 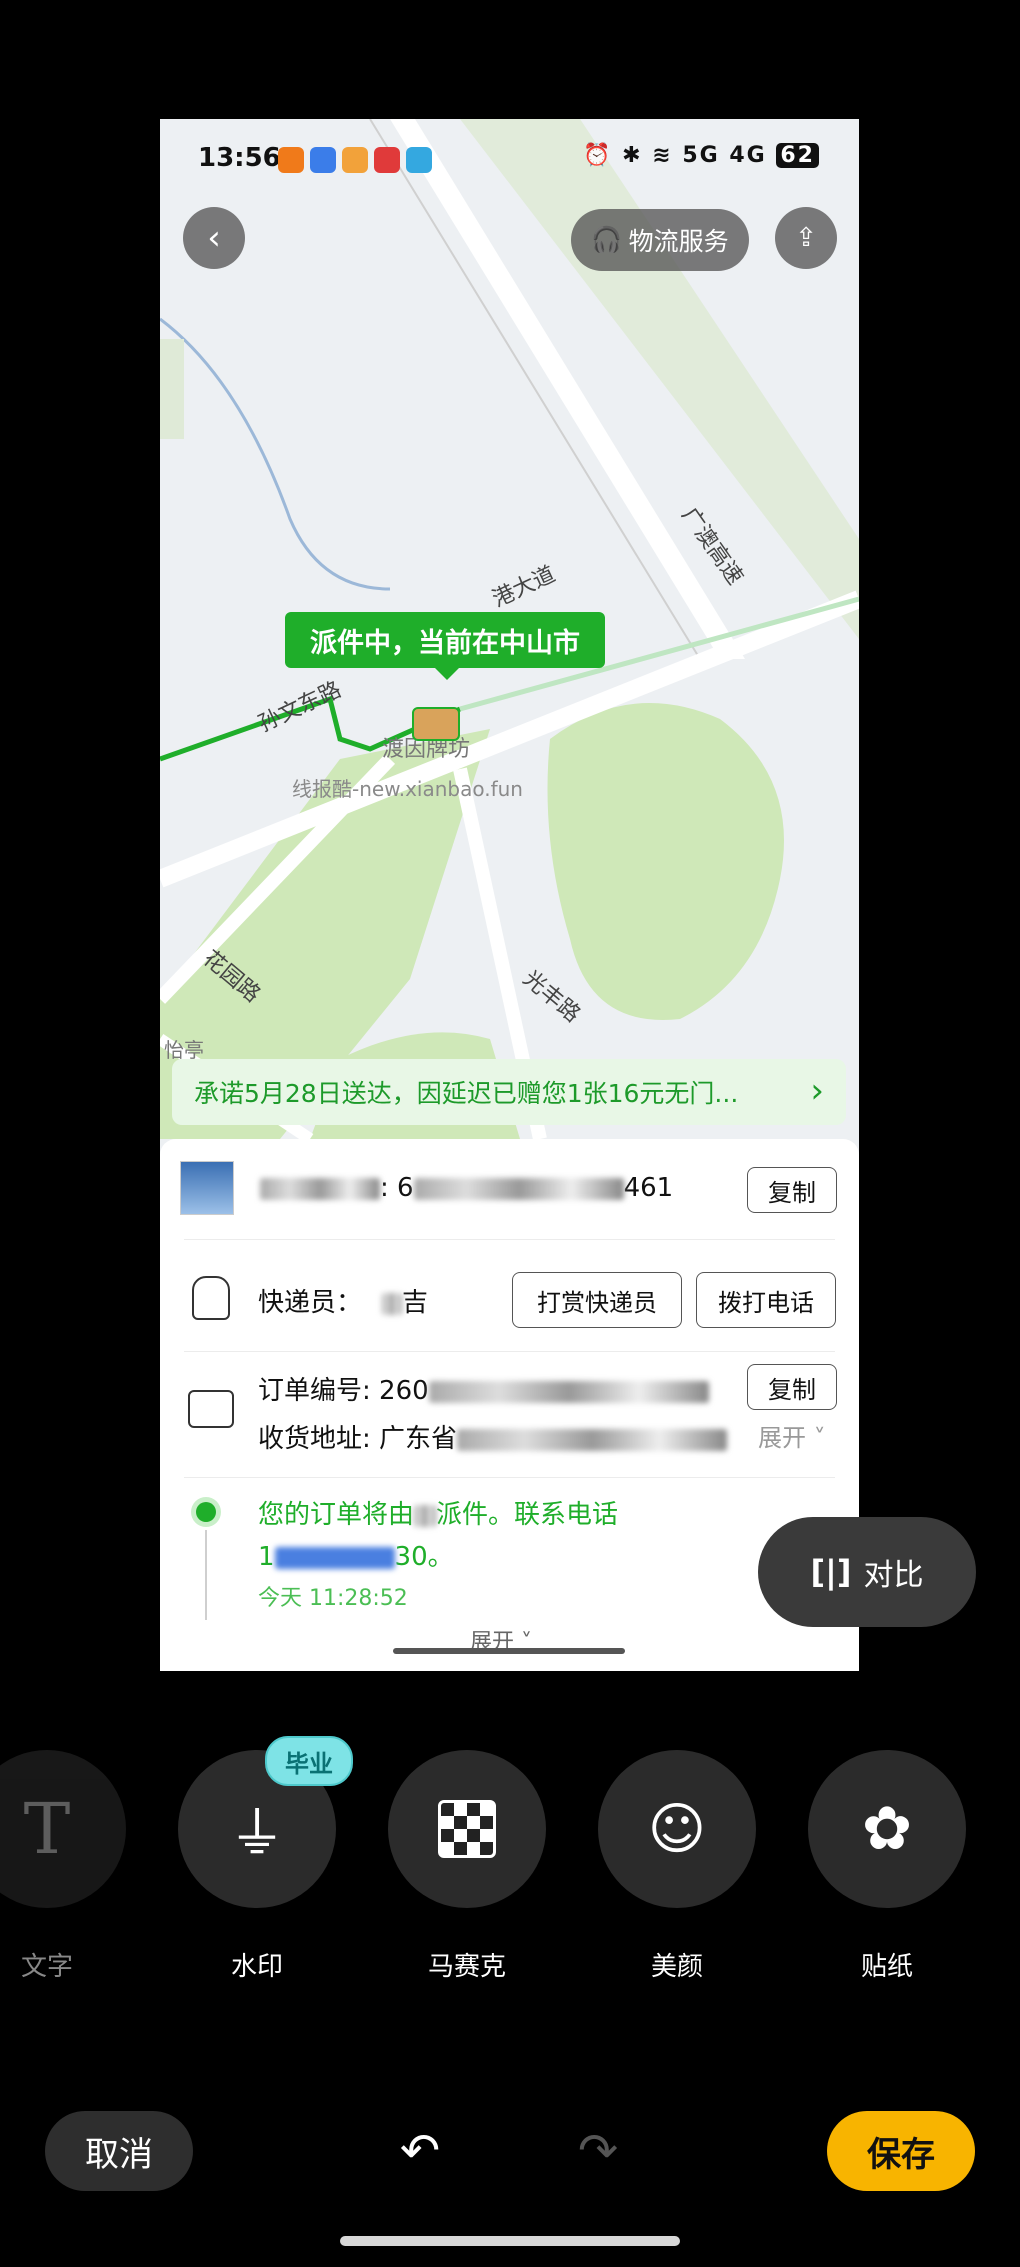 What do you see at coordinates (211, 1409) in the screenshot?
I see `truck-icon` at bounding box center [211, 1409].